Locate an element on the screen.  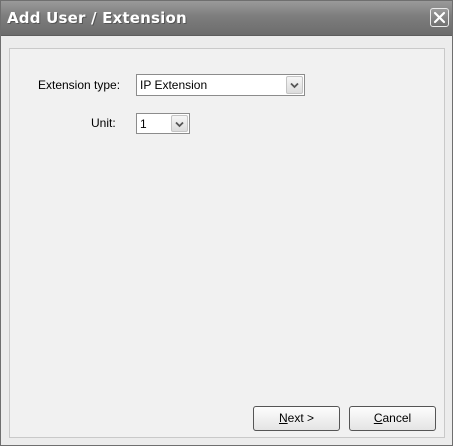
next-button: Next > is located at coordinates (296, 418).